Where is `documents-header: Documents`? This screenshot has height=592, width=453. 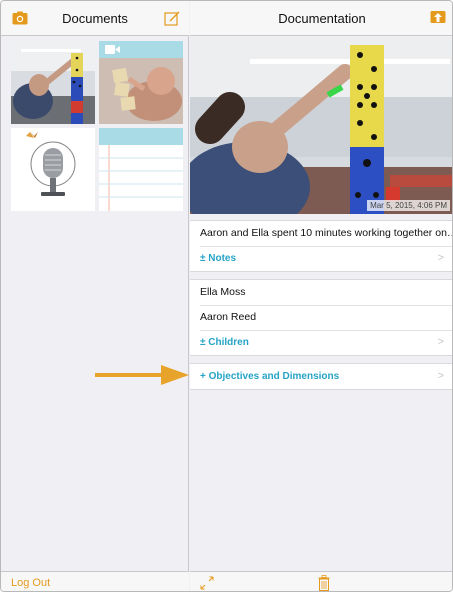
documents-header: Documents is located at coordinates (95, 18).